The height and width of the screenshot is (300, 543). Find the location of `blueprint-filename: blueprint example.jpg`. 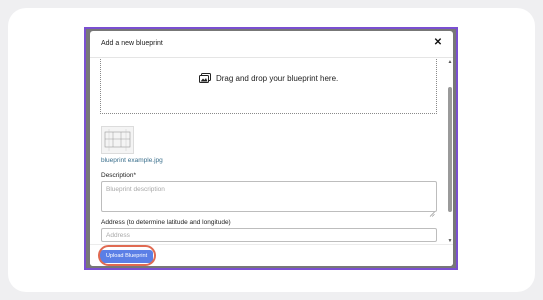

blueprint-filename: blueprint example.jpg is located at coordinates (132, 160).